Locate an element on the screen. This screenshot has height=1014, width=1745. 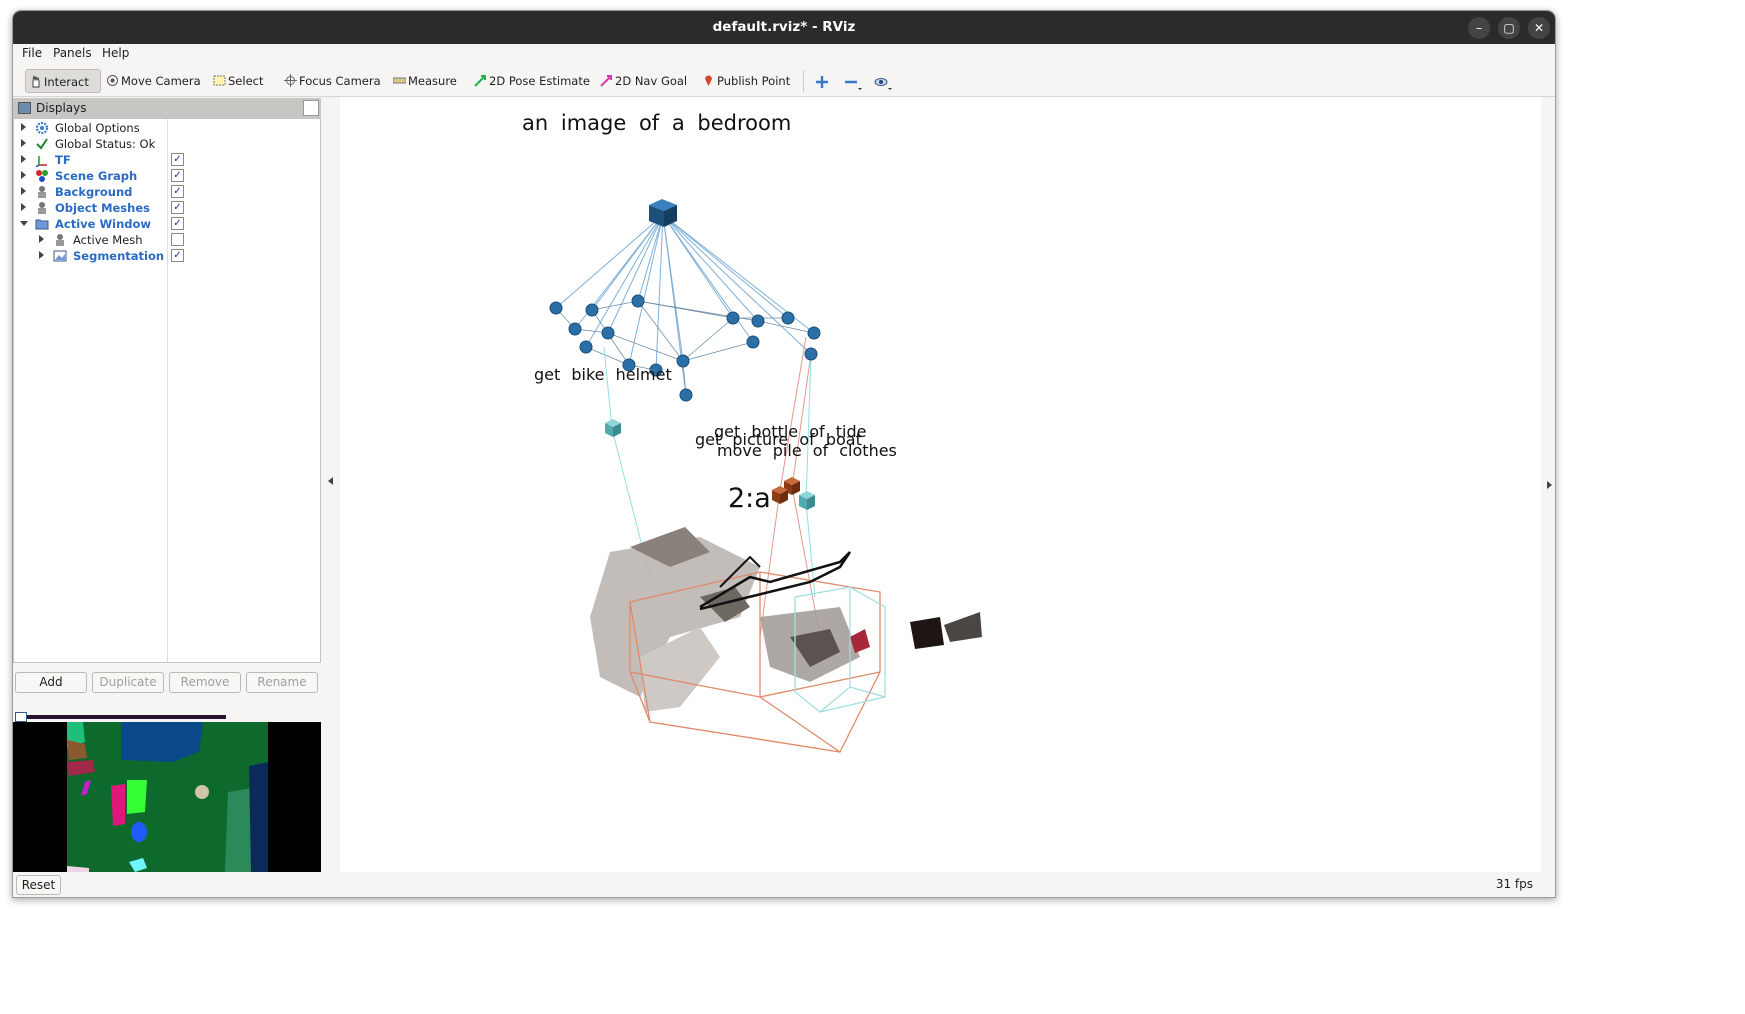
expand-right-icon is located at coordinates (1549, 485).